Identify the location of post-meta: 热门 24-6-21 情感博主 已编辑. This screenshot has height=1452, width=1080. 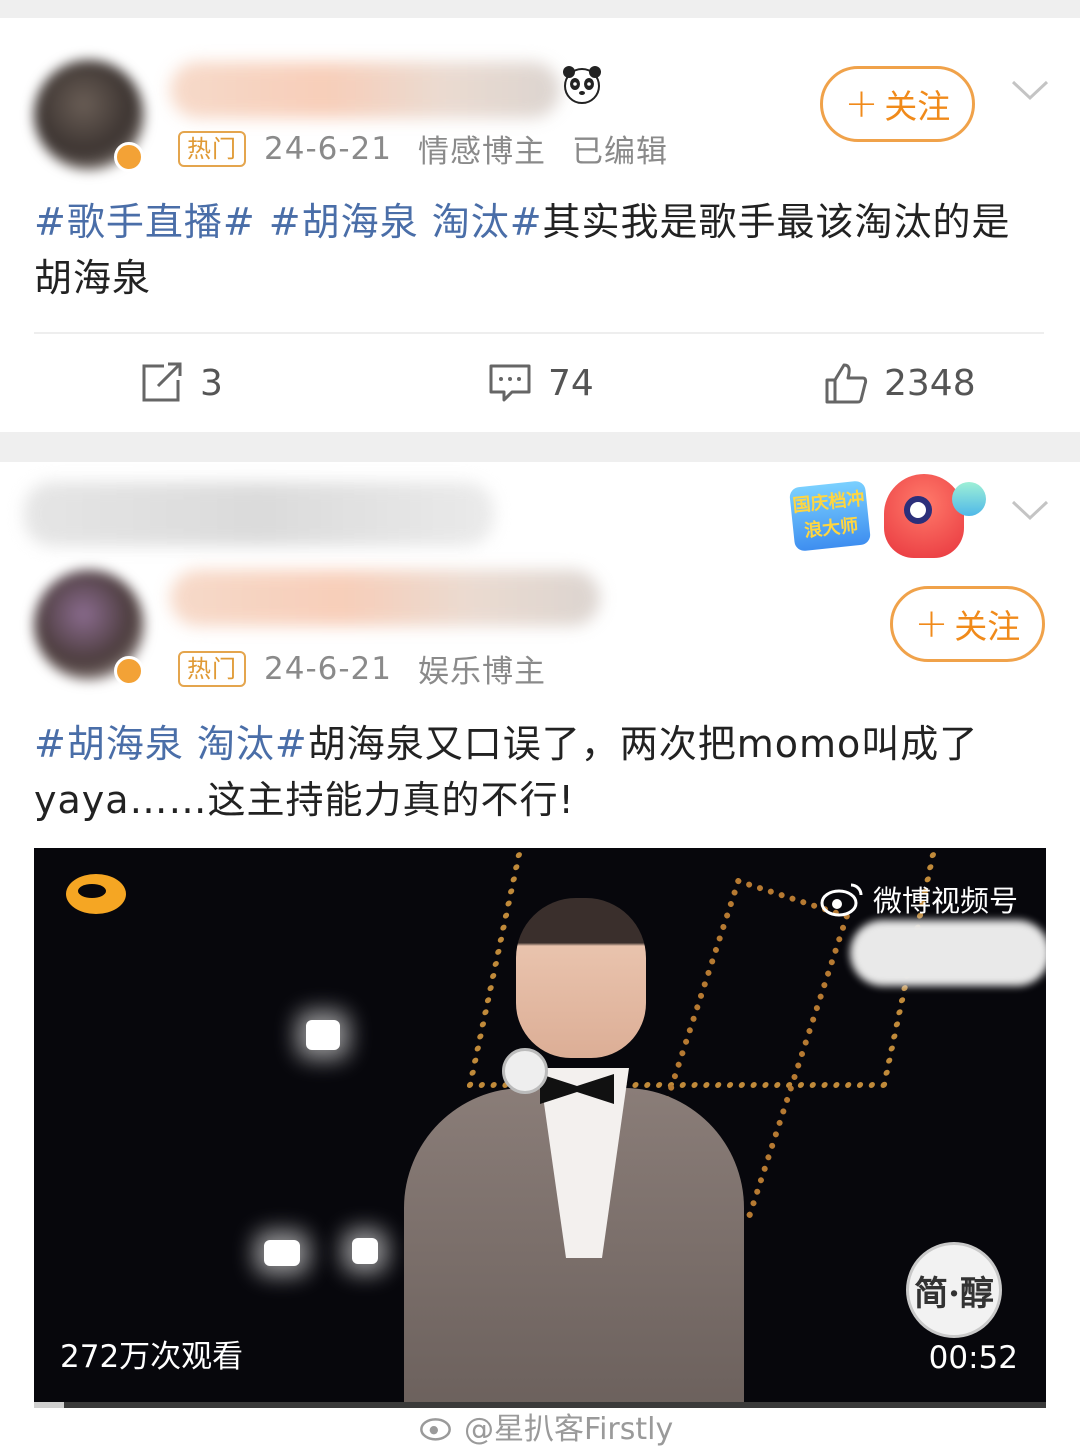
(423, 148).